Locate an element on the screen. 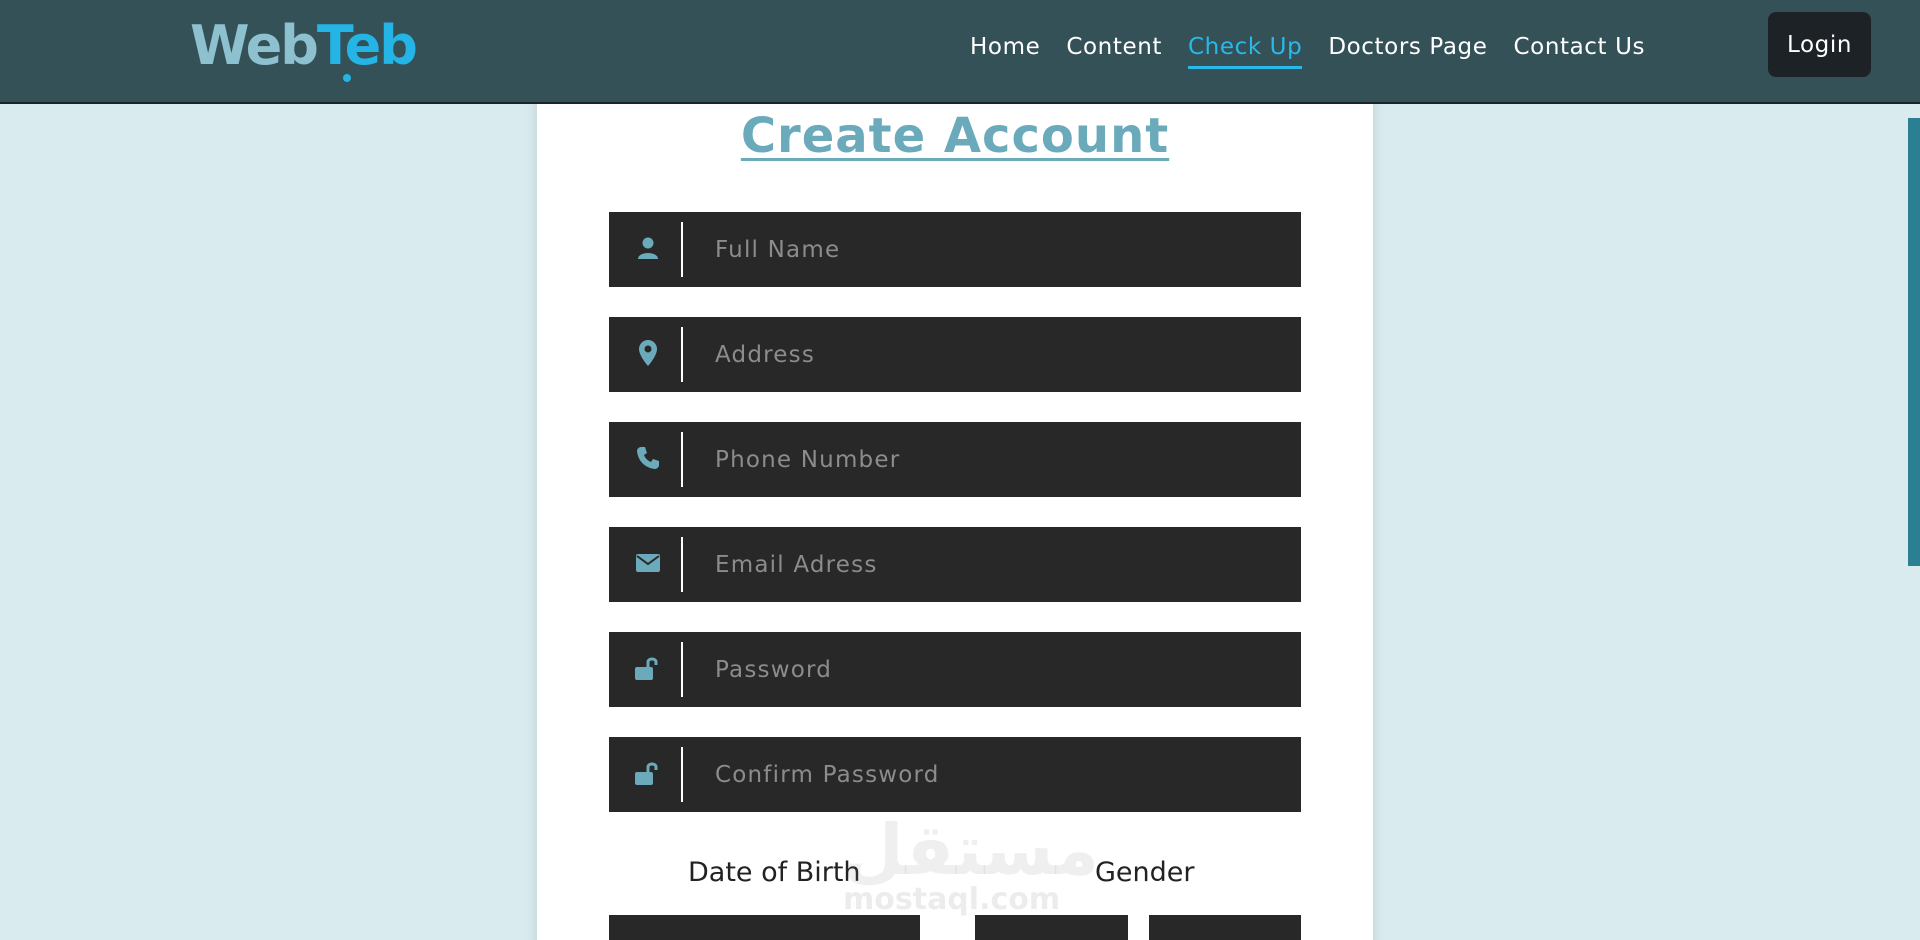  logo-text-teb: Teb is located at coordinates (367, 45).